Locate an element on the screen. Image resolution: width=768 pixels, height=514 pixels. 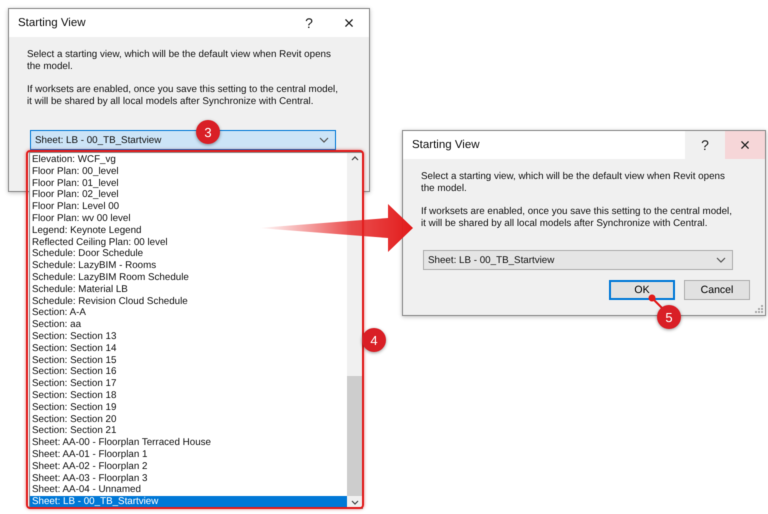
list-item: Floor Plan: 01_level is located at coordinates (74, 184).